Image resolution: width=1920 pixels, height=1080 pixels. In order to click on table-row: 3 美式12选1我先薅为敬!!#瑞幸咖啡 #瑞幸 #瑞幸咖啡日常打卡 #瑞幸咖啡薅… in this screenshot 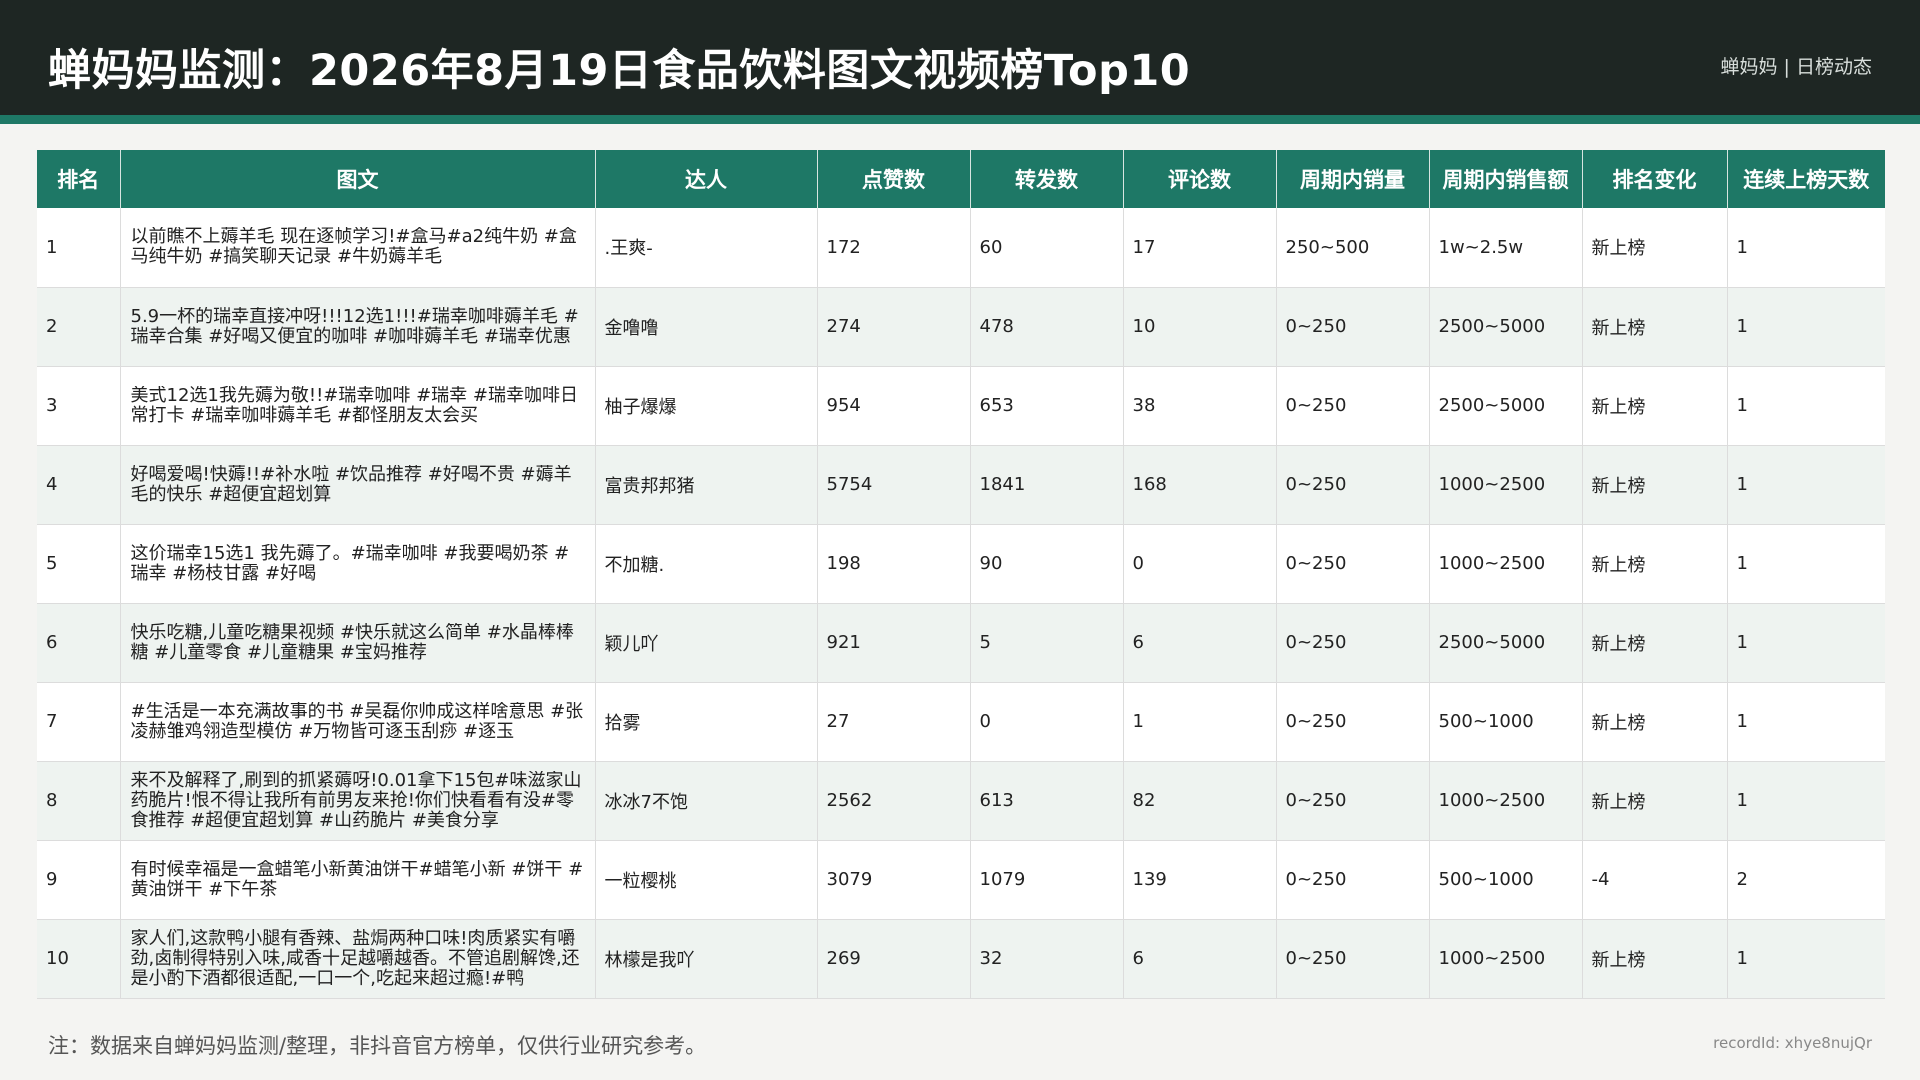, I will do `click(961, 406)`.